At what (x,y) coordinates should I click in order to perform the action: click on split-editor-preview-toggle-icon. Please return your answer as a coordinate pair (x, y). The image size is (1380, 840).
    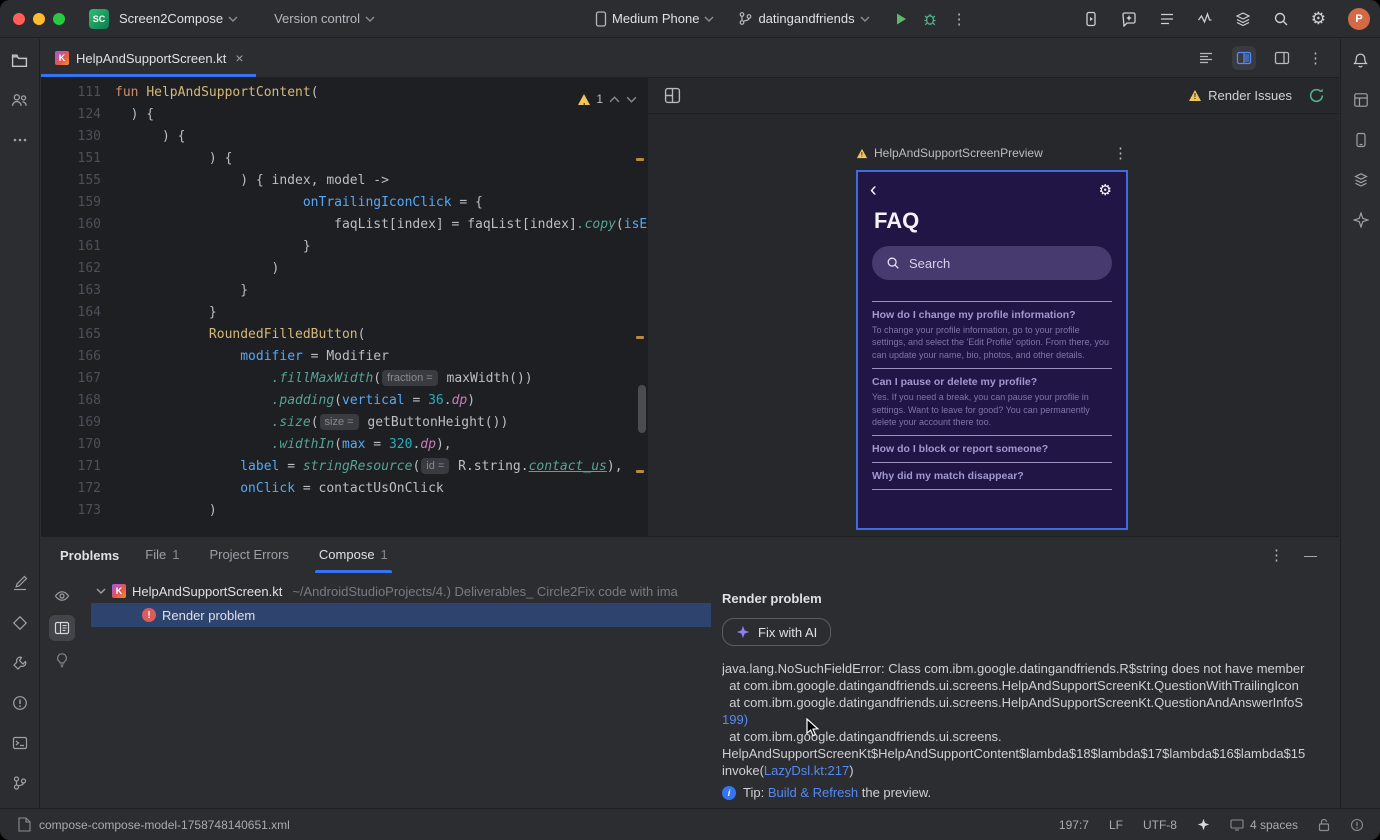
    Looking at the image, I should click on (1244, 58).